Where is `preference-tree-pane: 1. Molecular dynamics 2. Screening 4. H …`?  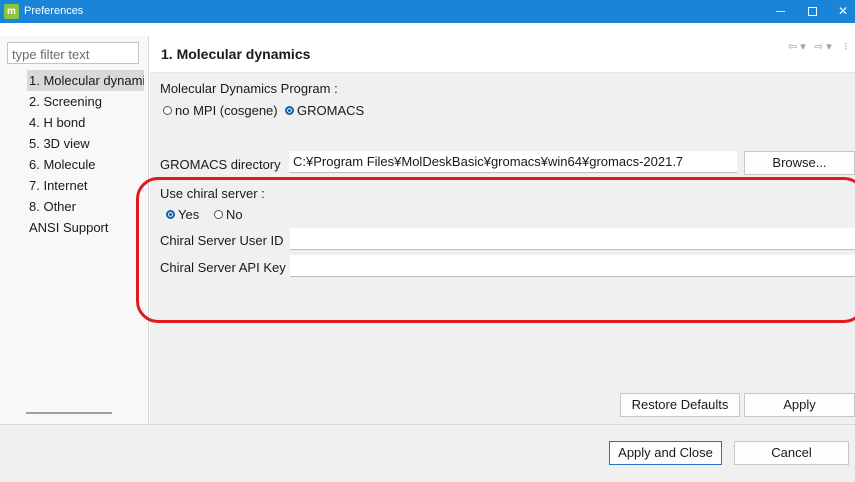
preference-tree-pane: 1. Molecular dynamics 2. Screening 4. H … is located at coordinates (74, 230).